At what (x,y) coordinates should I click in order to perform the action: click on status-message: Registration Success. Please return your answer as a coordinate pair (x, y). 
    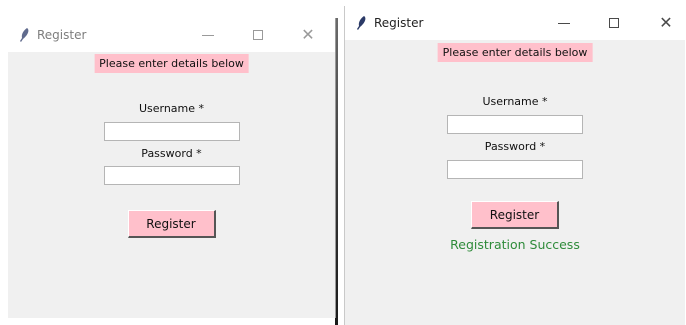
    Looking at the image, I should click on (515, 244).